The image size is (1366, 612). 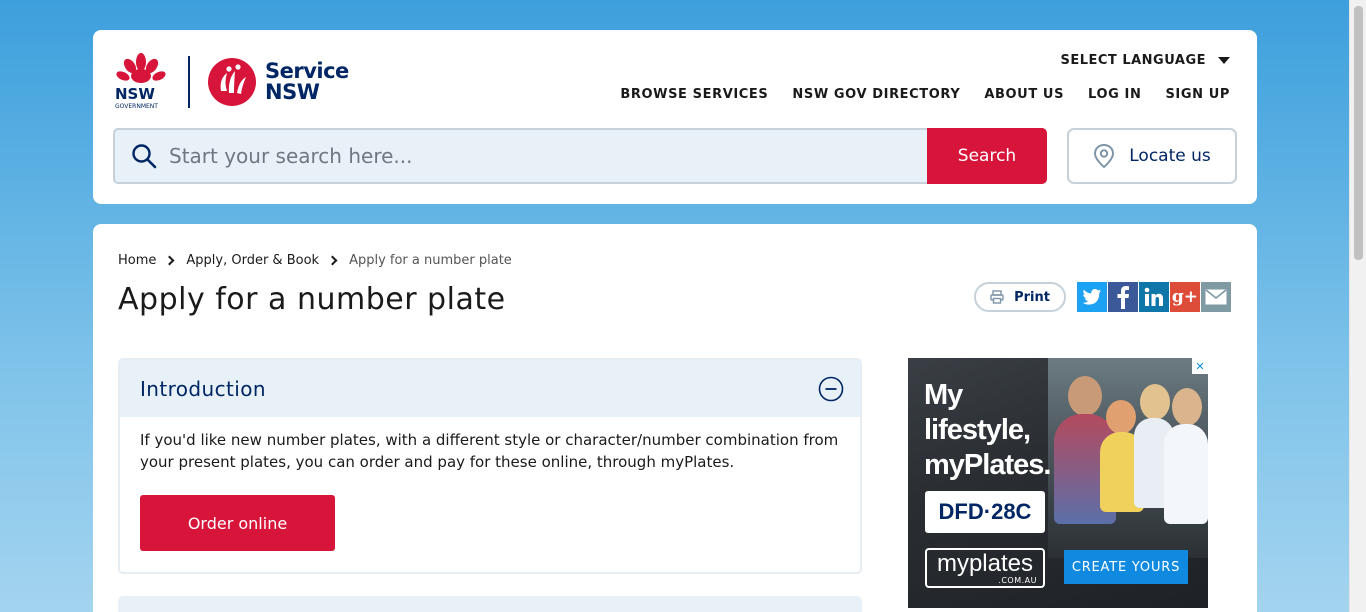 What do you see at coordinates (136, 106) in the screenshot?
I see `government-logo-text: GOVERNMENT` at bounding box center [136, 106].